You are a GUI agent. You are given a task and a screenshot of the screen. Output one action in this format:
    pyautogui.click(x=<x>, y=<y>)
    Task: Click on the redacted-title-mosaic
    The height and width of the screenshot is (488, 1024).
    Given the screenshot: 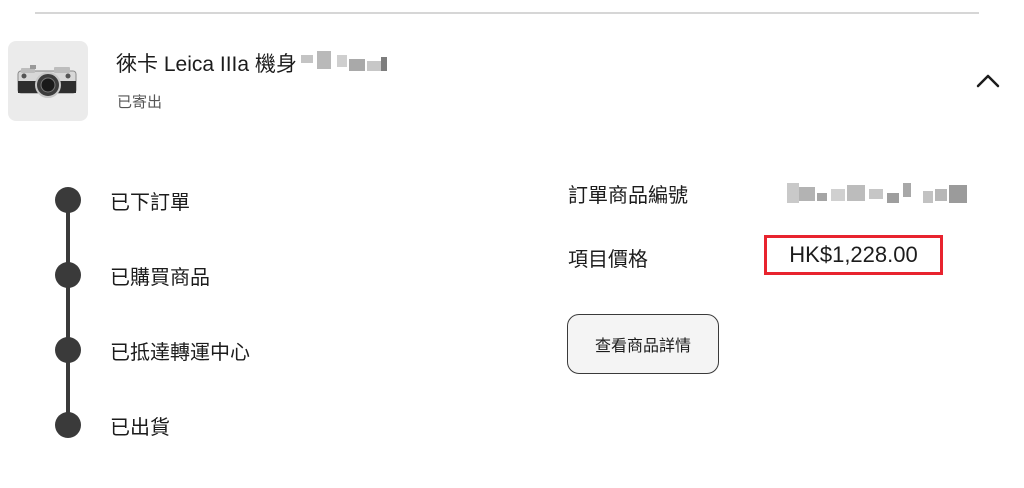 What is the action you would take?
    pyautogui.click(x=344, y=63)
    